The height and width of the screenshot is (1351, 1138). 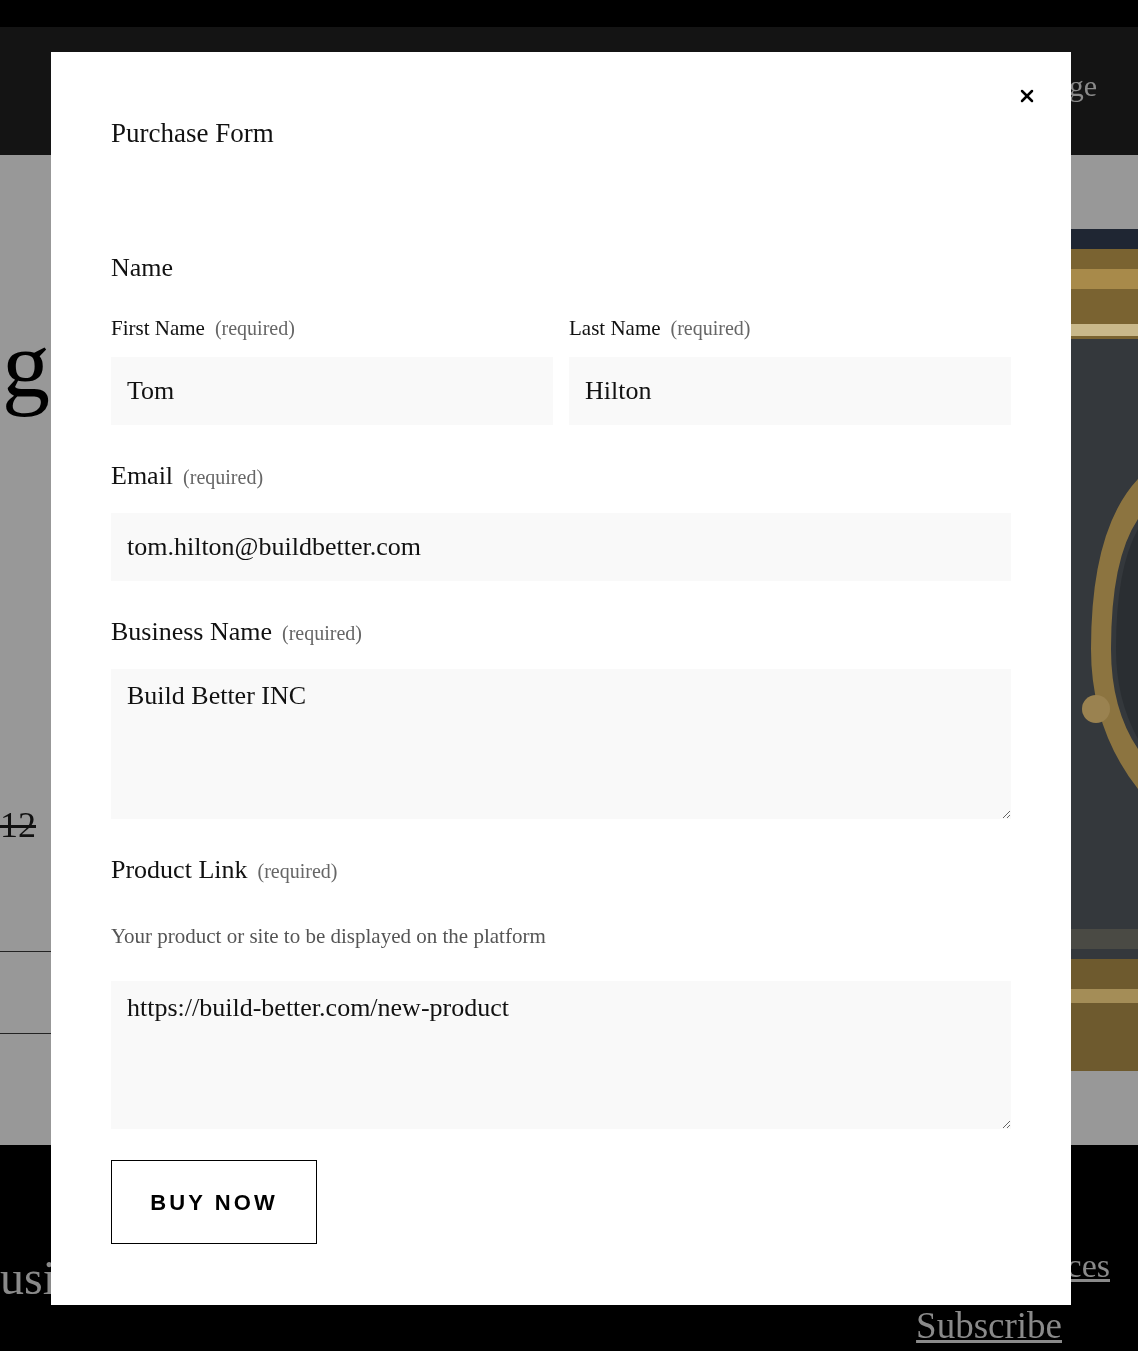 I want to click on buy-now-button: BUY NOW, so click(x=214, y=1202).